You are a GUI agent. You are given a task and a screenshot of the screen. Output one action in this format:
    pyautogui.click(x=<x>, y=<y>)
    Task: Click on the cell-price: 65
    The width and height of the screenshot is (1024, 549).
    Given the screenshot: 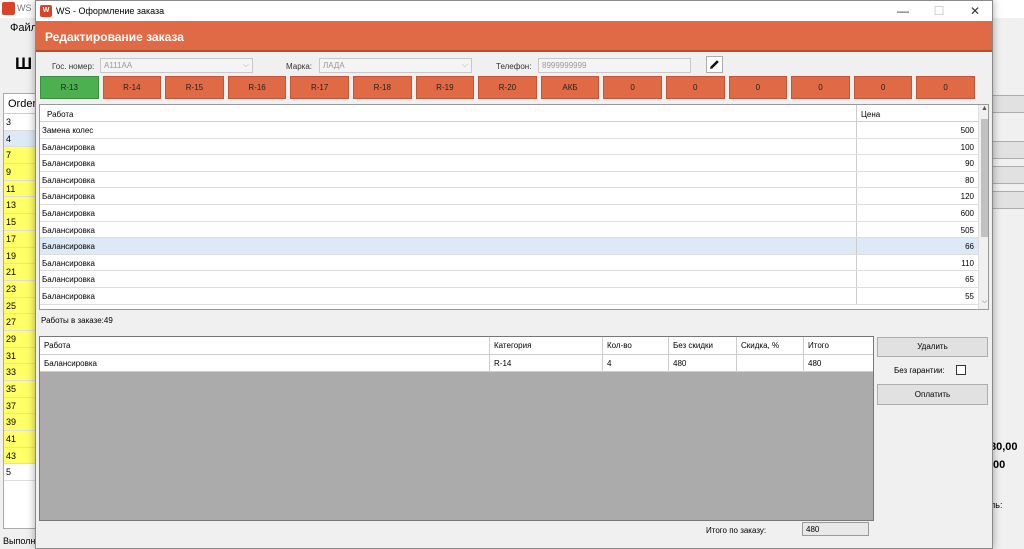 What is the action you would take?
    pyautogui.click(x=969, y=280)
    